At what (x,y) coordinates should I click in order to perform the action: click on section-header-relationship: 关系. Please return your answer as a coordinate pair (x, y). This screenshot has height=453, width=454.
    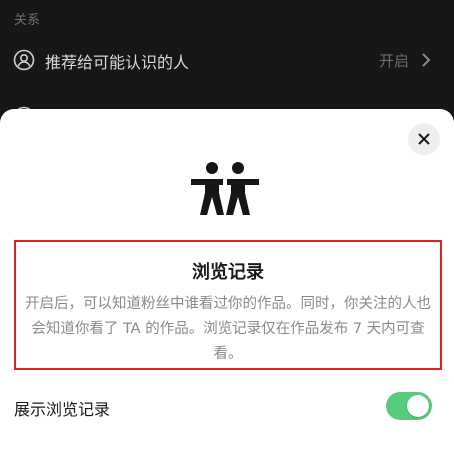
    Looking at the image, I should click on (27, 20).